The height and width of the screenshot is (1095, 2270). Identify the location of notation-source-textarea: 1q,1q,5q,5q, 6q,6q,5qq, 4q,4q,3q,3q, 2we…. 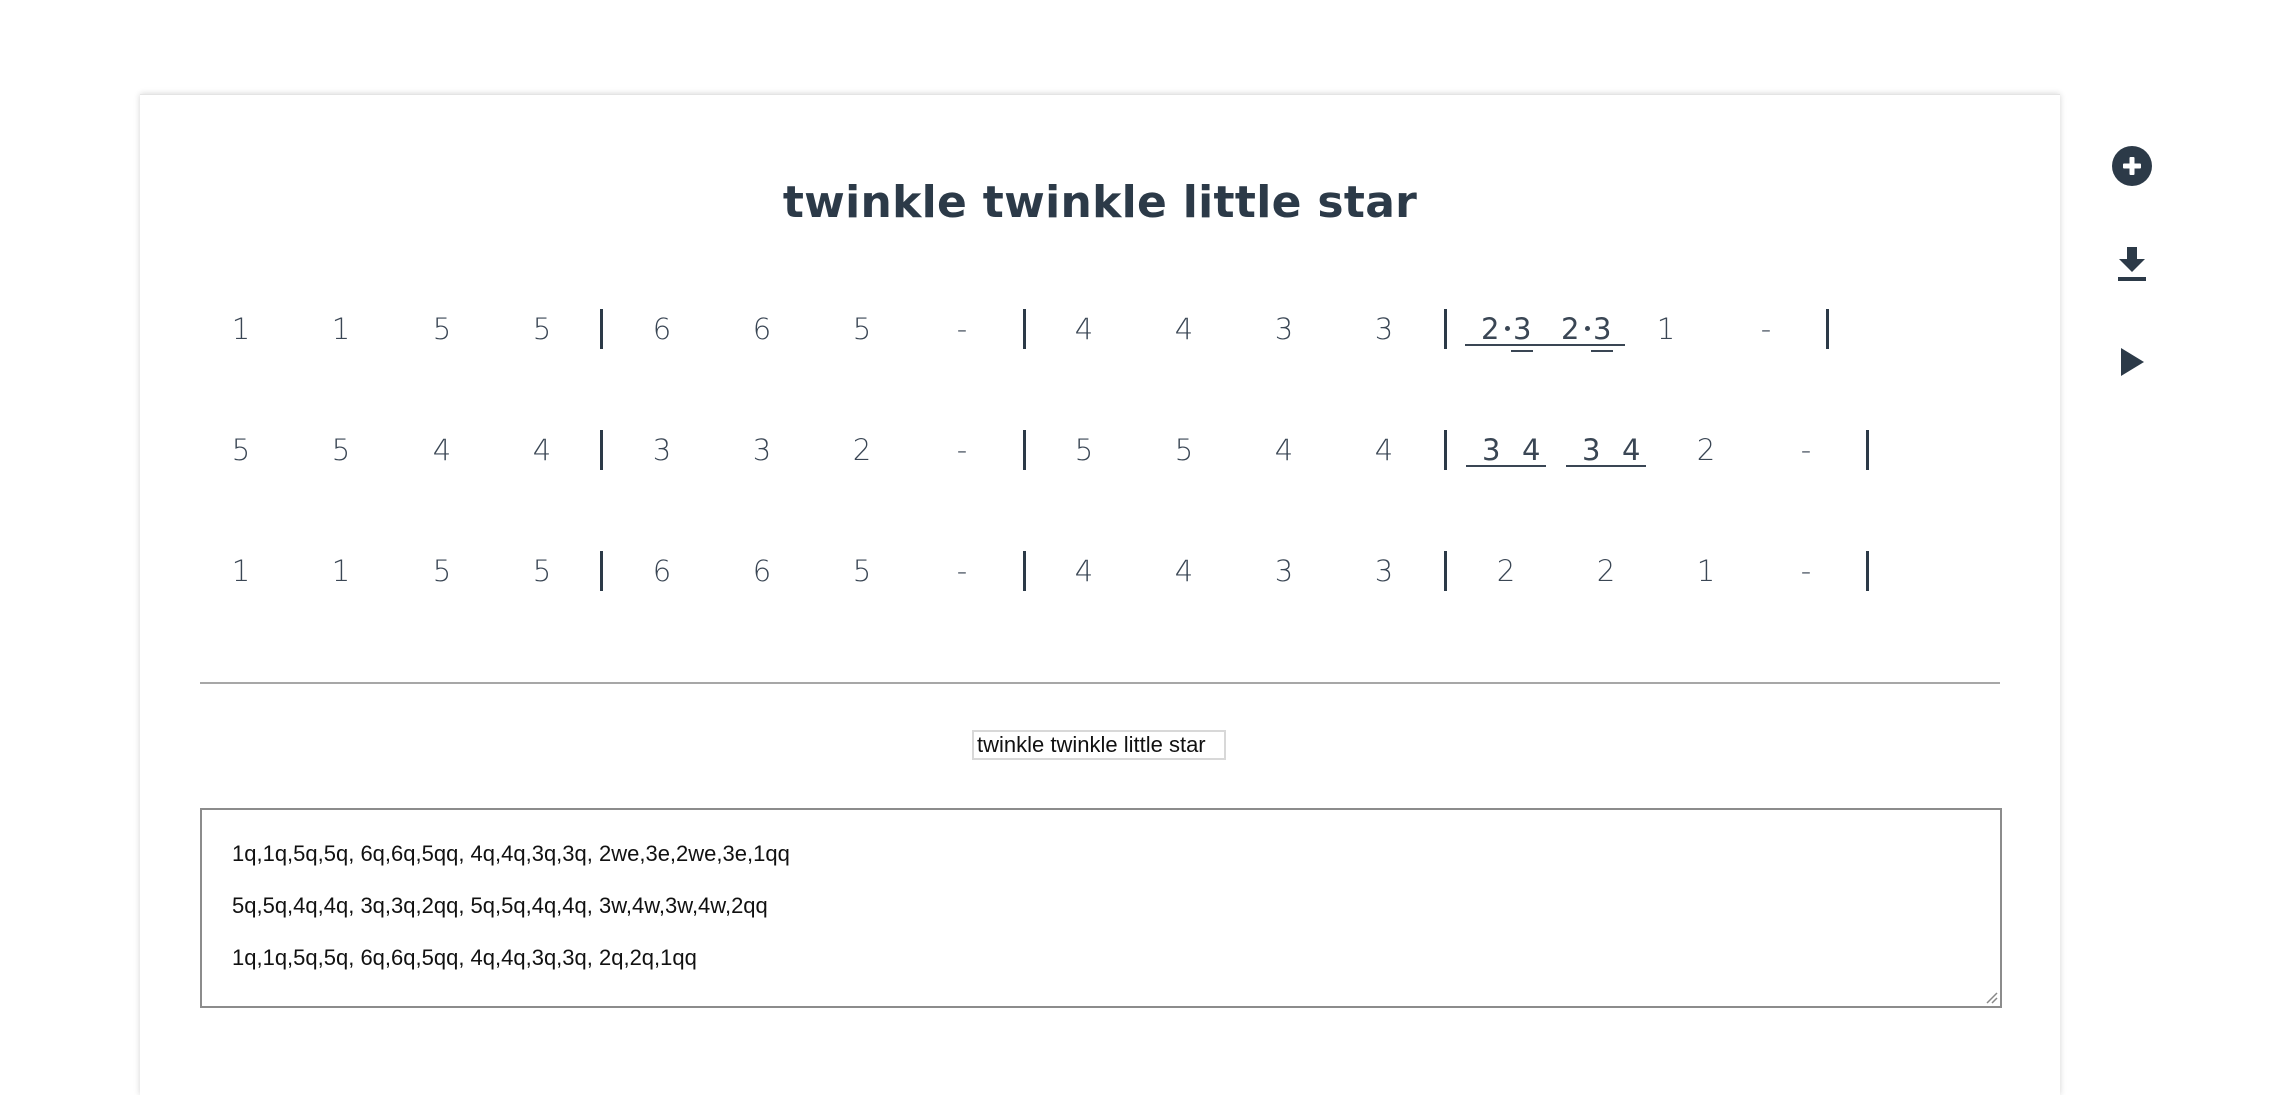
(1101, 908).